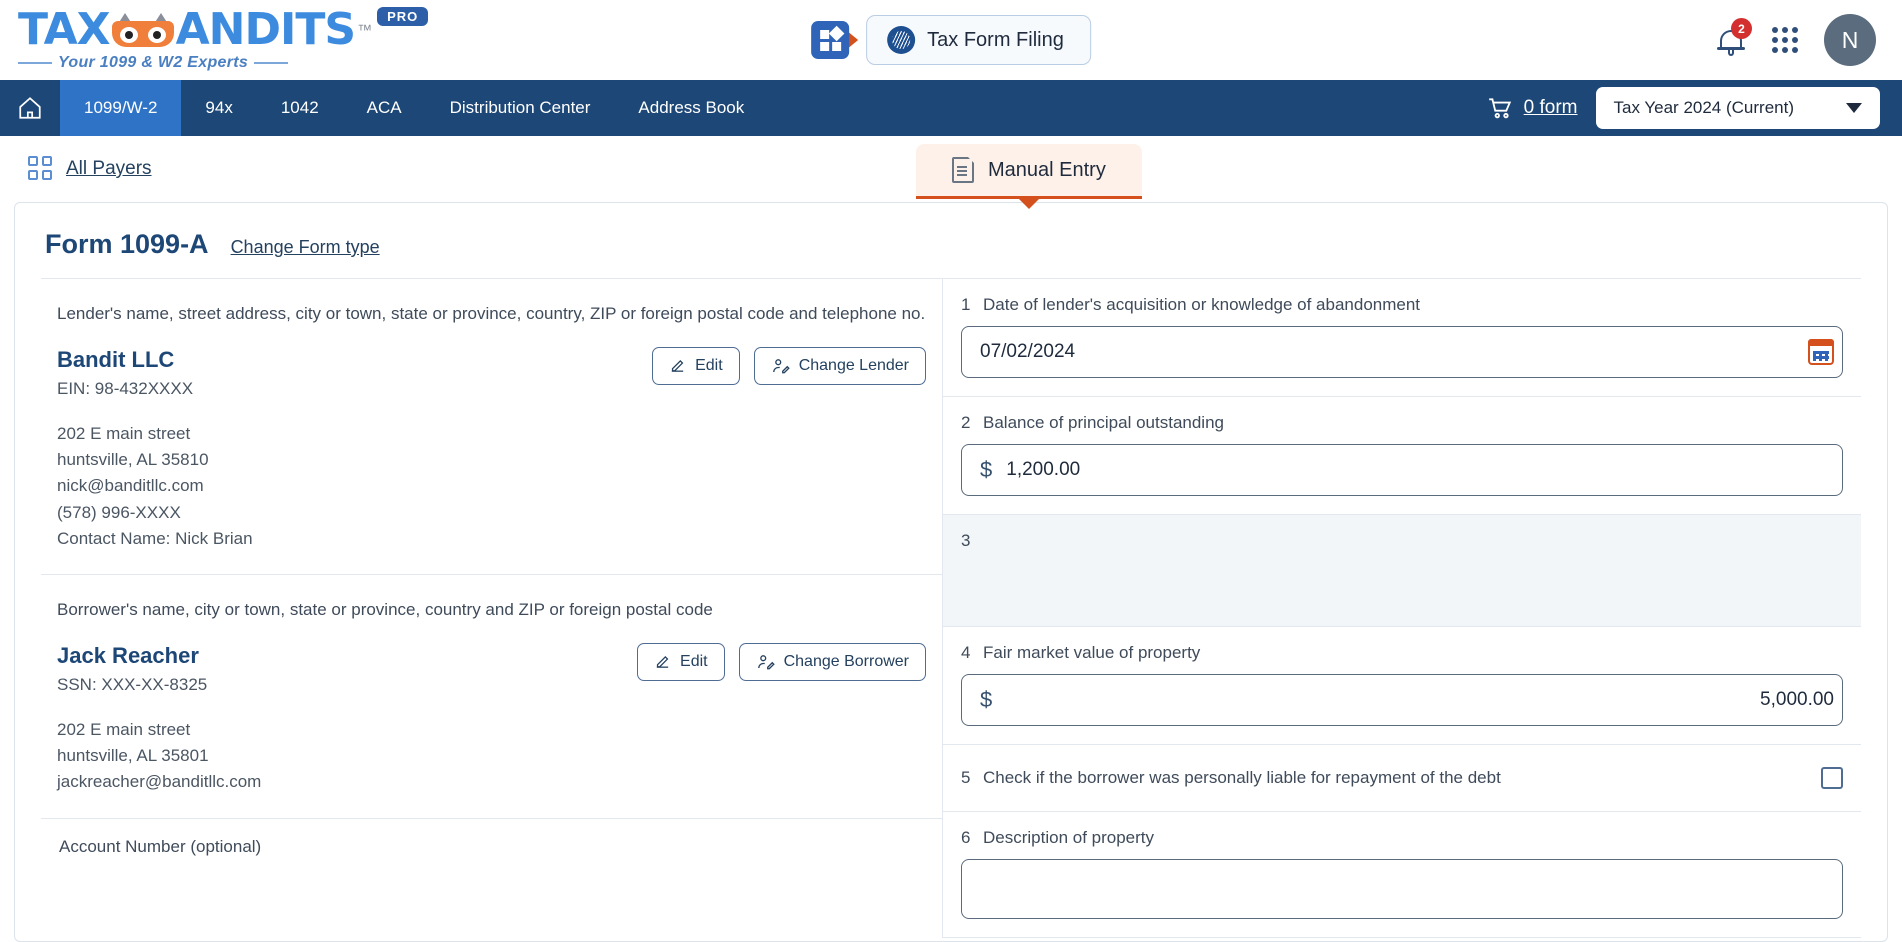 This screenshot has height=942, width=1902. What do you see at coordinates (109, 168) in the screenshot?
I see `all-payers-label: All Payers` at bounding box center [109, 168].